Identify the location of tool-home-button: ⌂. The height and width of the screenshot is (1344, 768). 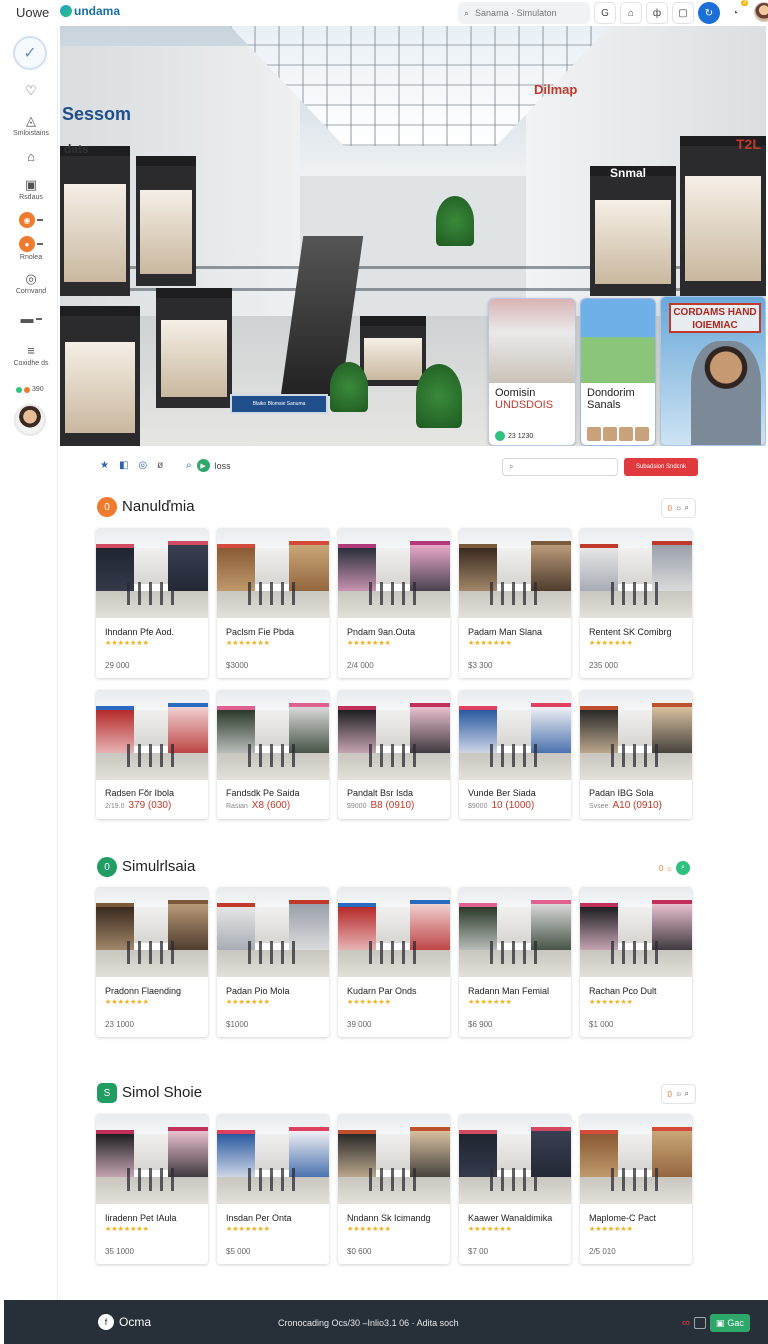
(631, 13).